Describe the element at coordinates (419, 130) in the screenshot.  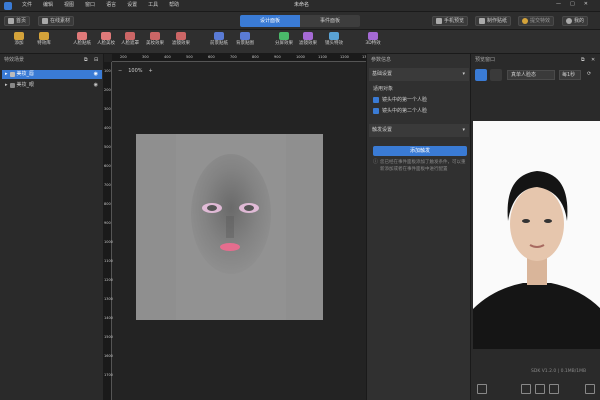
I see `trigger-settings-header: 触发设置 ▾` at that location.